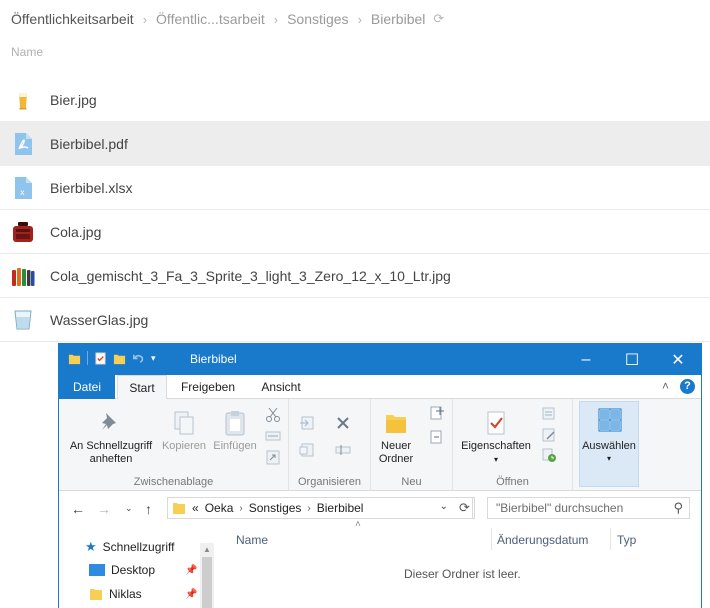  What do you see at coordinates (87, 387) in the screenshot?
I see `tab-datei: Datei` at bounding box center [87, 387].